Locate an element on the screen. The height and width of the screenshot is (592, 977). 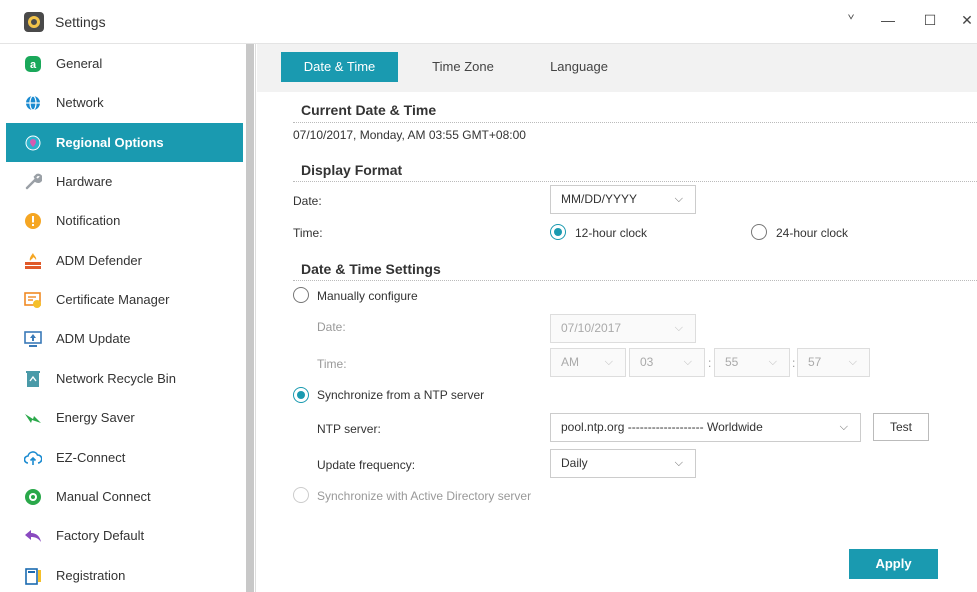
update-icon is located at coordinates (33, 339).